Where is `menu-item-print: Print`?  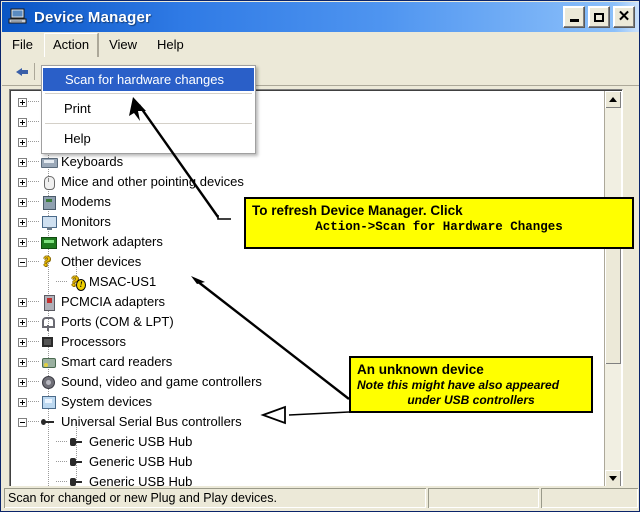
menu-item-print: Print is located at coordinates (148, 108).